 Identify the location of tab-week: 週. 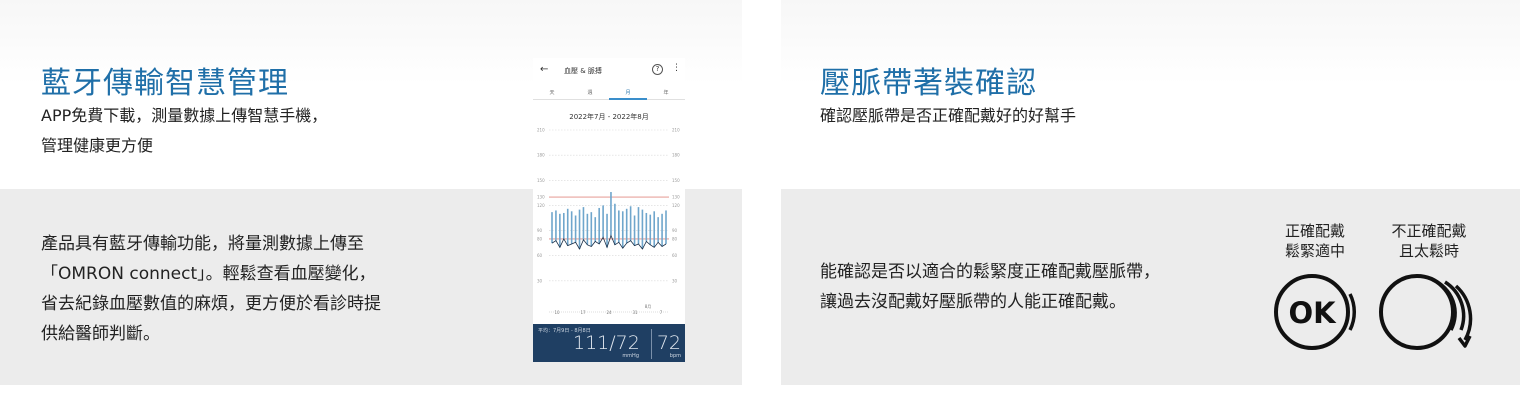
(590, 93).